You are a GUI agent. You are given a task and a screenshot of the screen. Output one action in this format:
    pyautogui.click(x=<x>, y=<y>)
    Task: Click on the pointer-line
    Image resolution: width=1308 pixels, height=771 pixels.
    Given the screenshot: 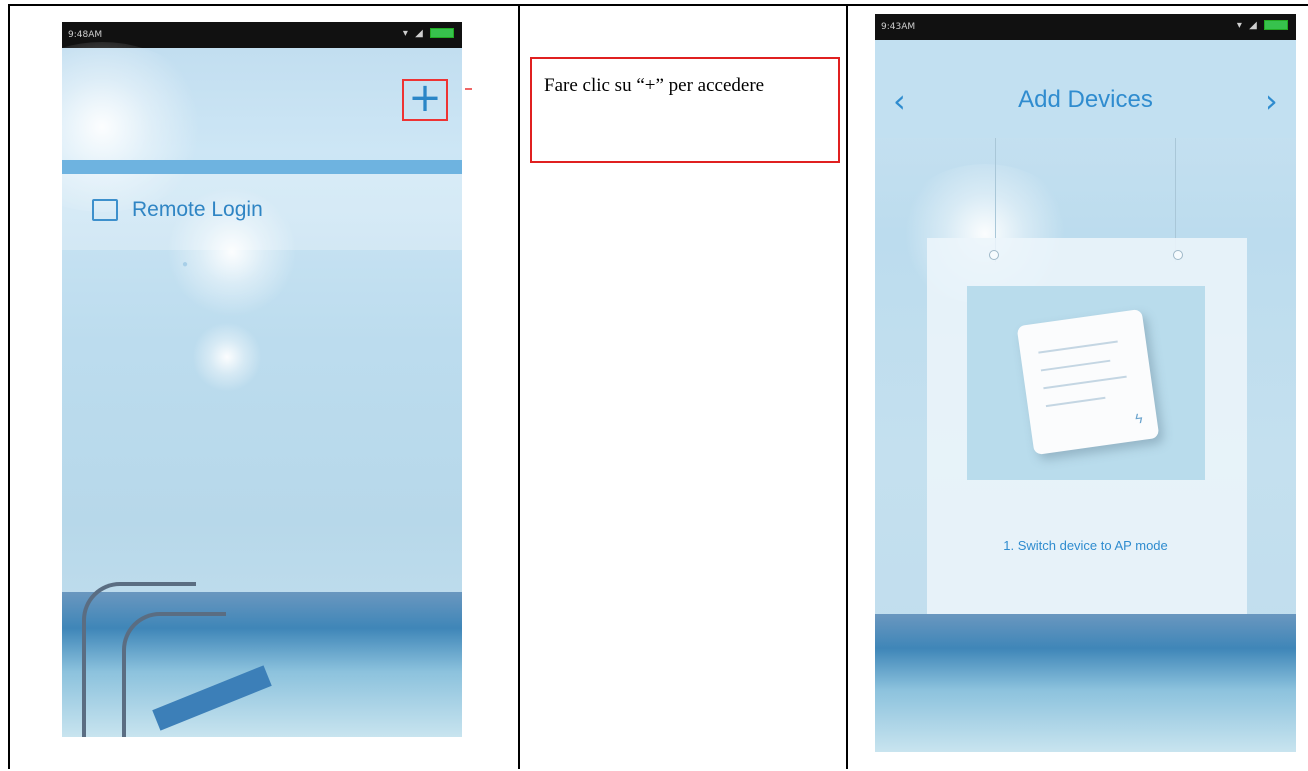 What is the action you would take?
    pyautogui.click(x=468, y=89)
    